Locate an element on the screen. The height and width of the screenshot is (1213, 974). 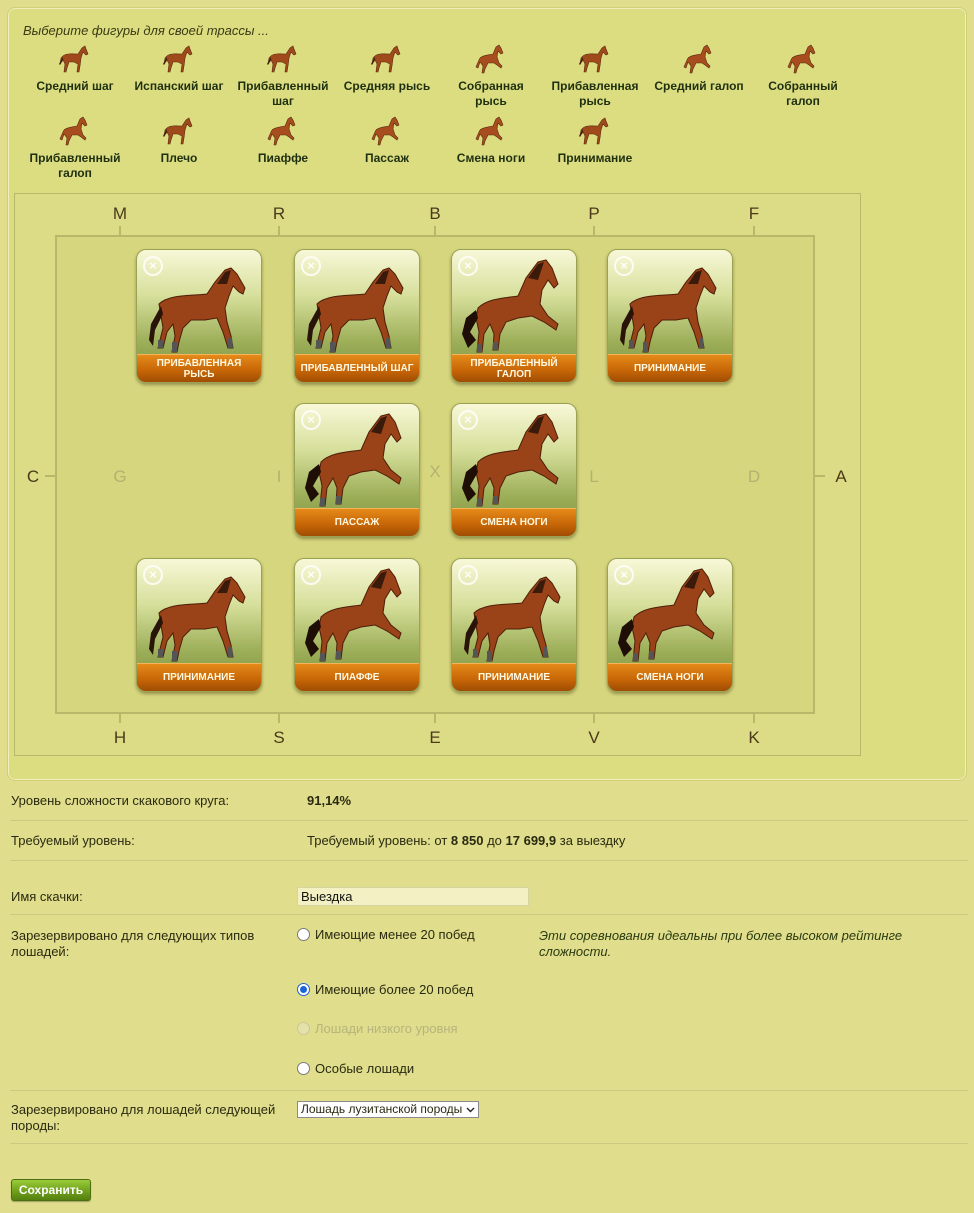
radio-less-than-20-wins: Имеющие менее 20 побед is located at coordinates (386, 934).